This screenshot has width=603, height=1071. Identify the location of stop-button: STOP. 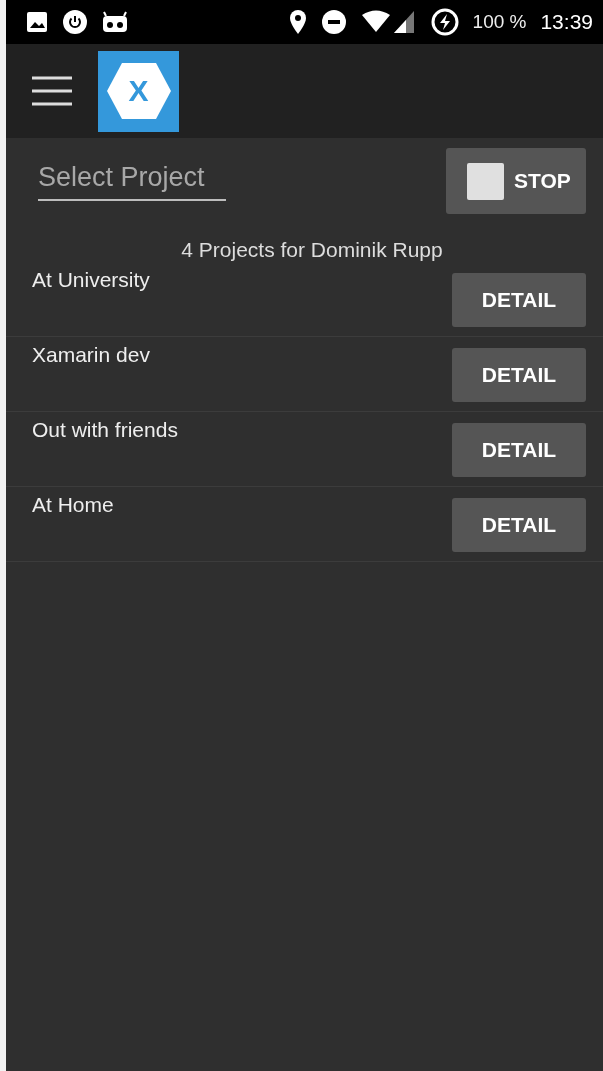
(516, 181).